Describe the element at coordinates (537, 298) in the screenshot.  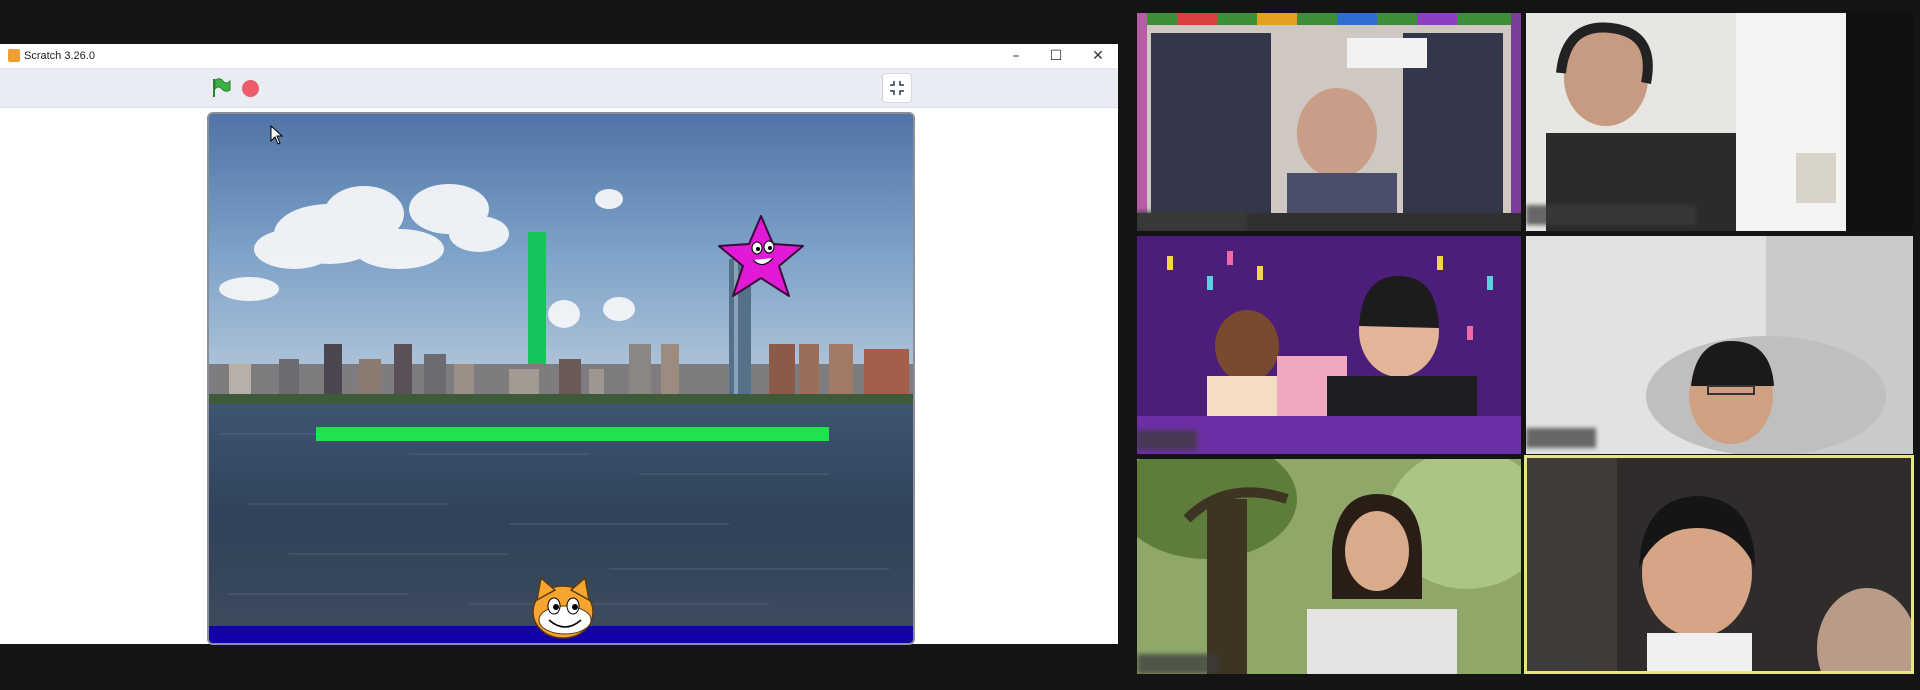
I see `green-vertical-bar-sprite` at that location.